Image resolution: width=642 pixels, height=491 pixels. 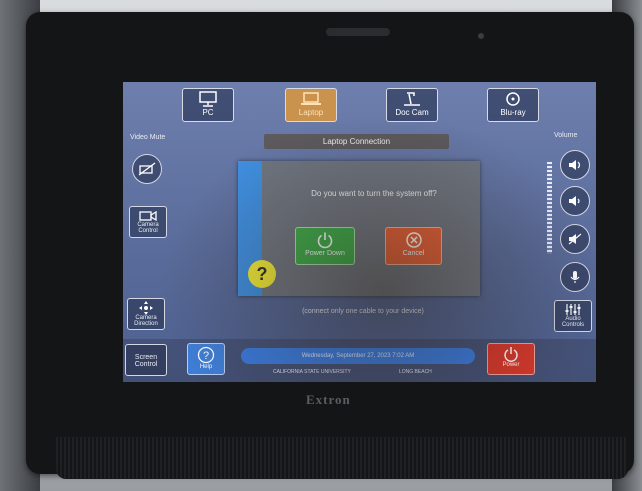 I want to click on source-button-laptop: Laptop, so click(x=311, y=105).